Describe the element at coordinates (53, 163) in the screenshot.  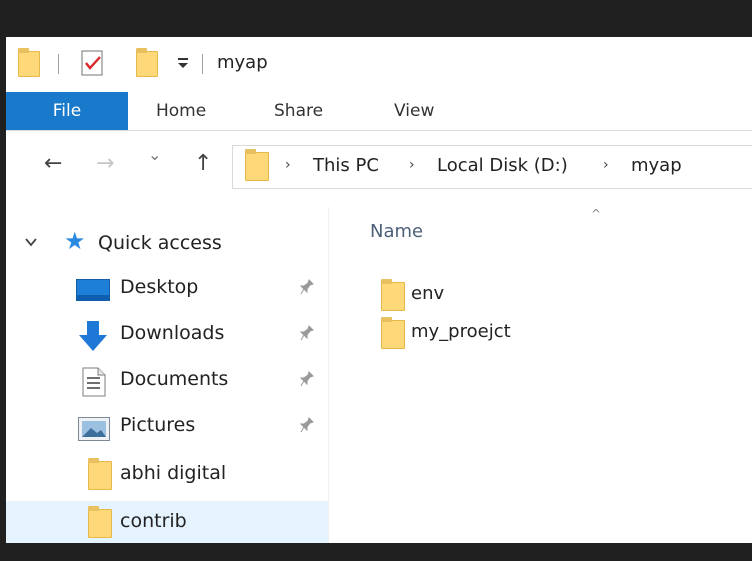
I see `back-button: ←` at that location.